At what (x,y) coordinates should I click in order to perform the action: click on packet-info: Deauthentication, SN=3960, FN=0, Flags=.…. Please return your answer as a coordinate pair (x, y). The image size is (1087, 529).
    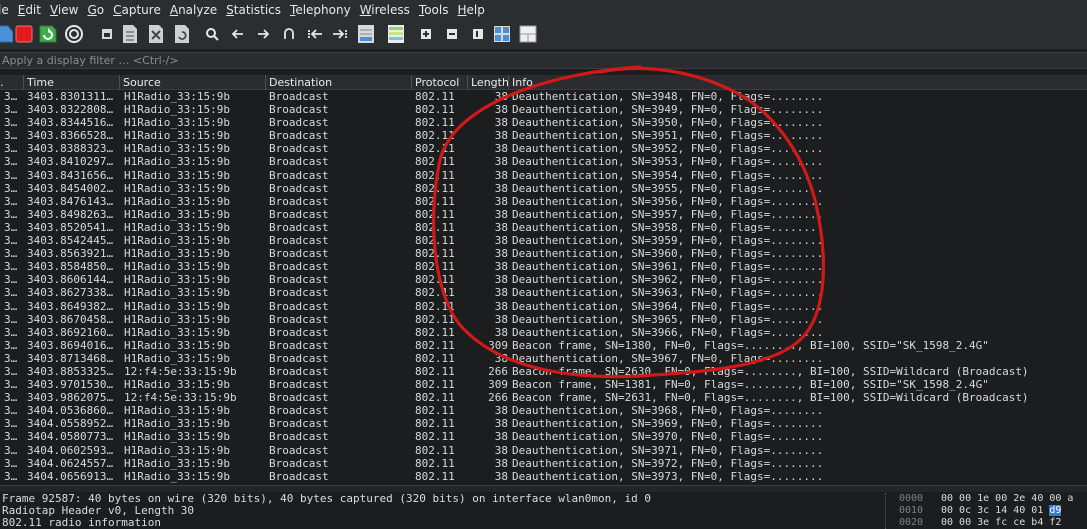
    Looking at the image, I should click on (668, 254).